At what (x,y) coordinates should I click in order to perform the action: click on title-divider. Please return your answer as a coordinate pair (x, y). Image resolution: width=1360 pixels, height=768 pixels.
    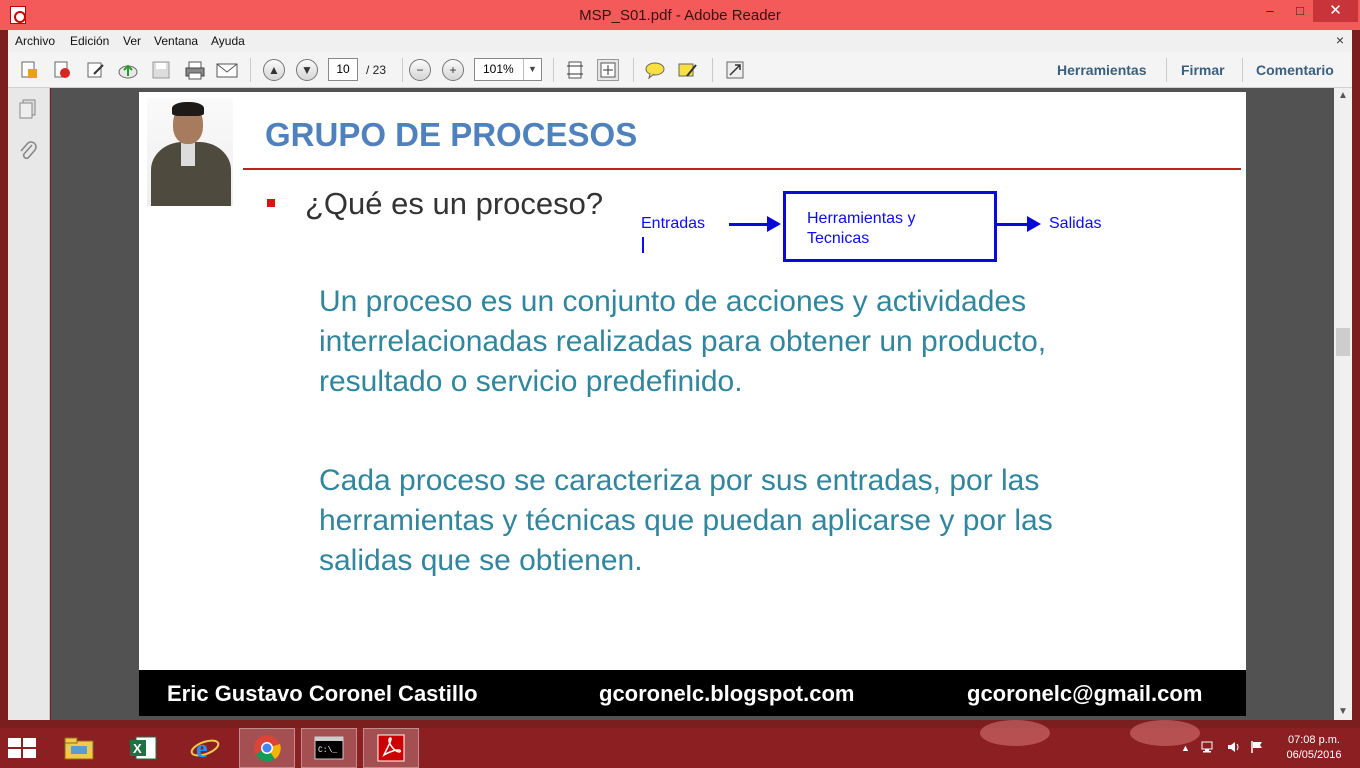
    Looking at the image, I should click on (742, 169).